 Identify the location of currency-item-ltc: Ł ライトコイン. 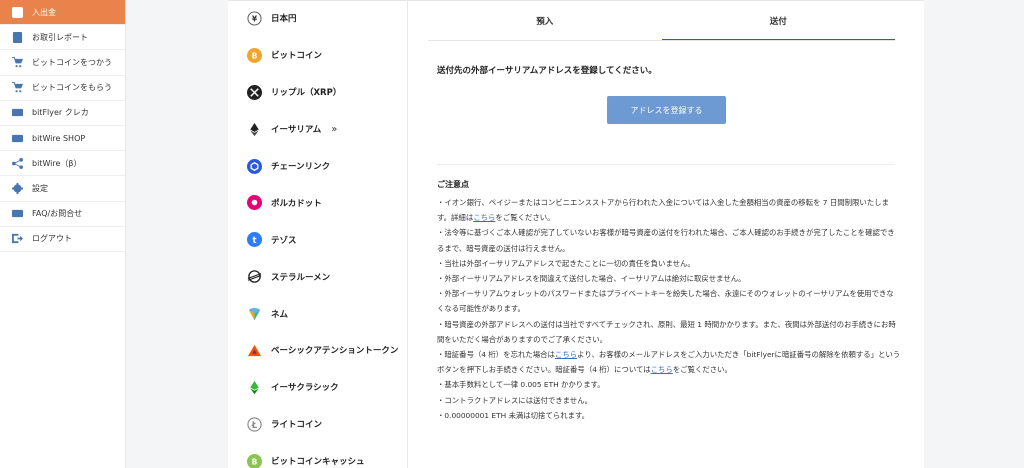
(317, 424).